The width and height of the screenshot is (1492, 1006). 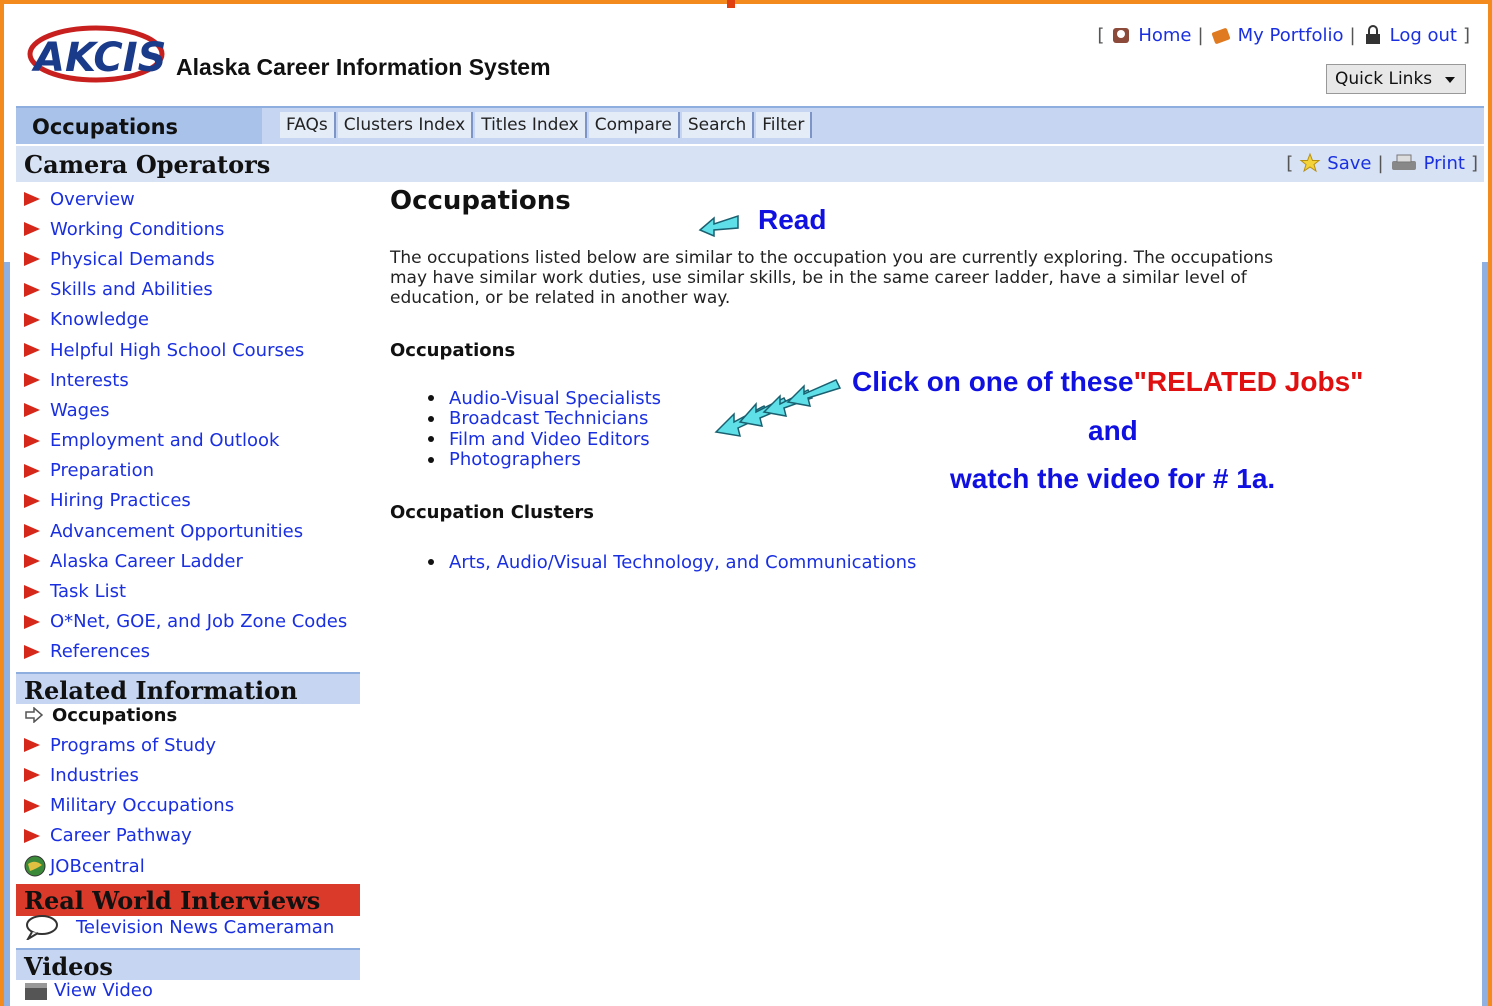 What do you see at coordinates (1107, 382) in the screenshot?
I see `click-annotation: Click on one of these"RELATED Jobs"` at bounding box center [1107, 382].